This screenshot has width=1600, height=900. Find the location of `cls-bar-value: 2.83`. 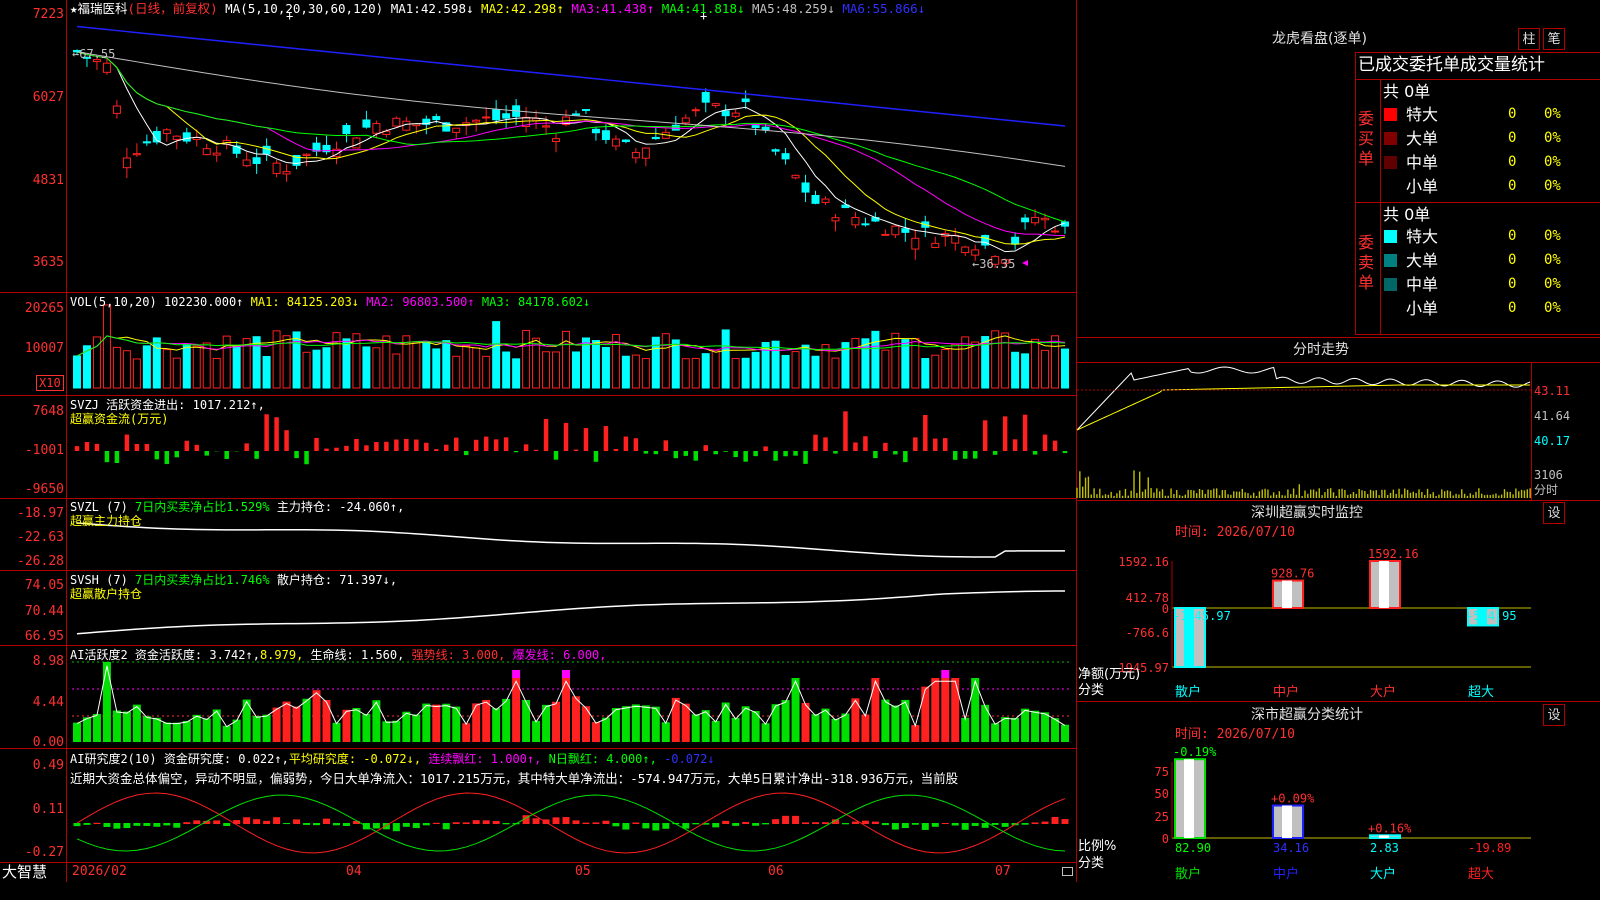

cls-bar-value: 2.83 is located at coordinates (1384, 848).